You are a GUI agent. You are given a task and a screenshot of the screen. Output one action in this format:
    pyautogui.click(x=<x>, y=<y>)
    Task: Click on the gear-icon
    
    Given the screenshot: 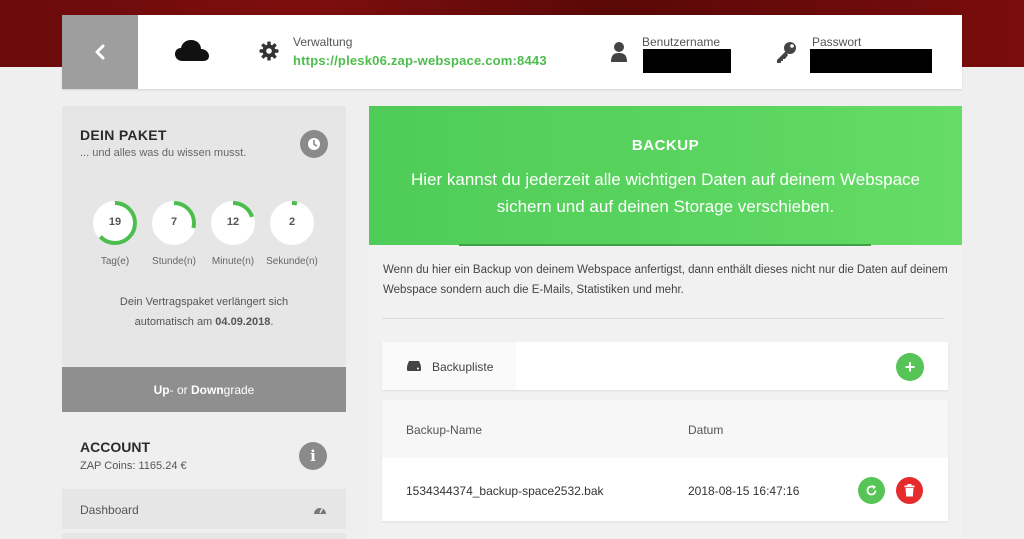 What is the action you would take?
    pyautogui.click(x=269, y=51)
    